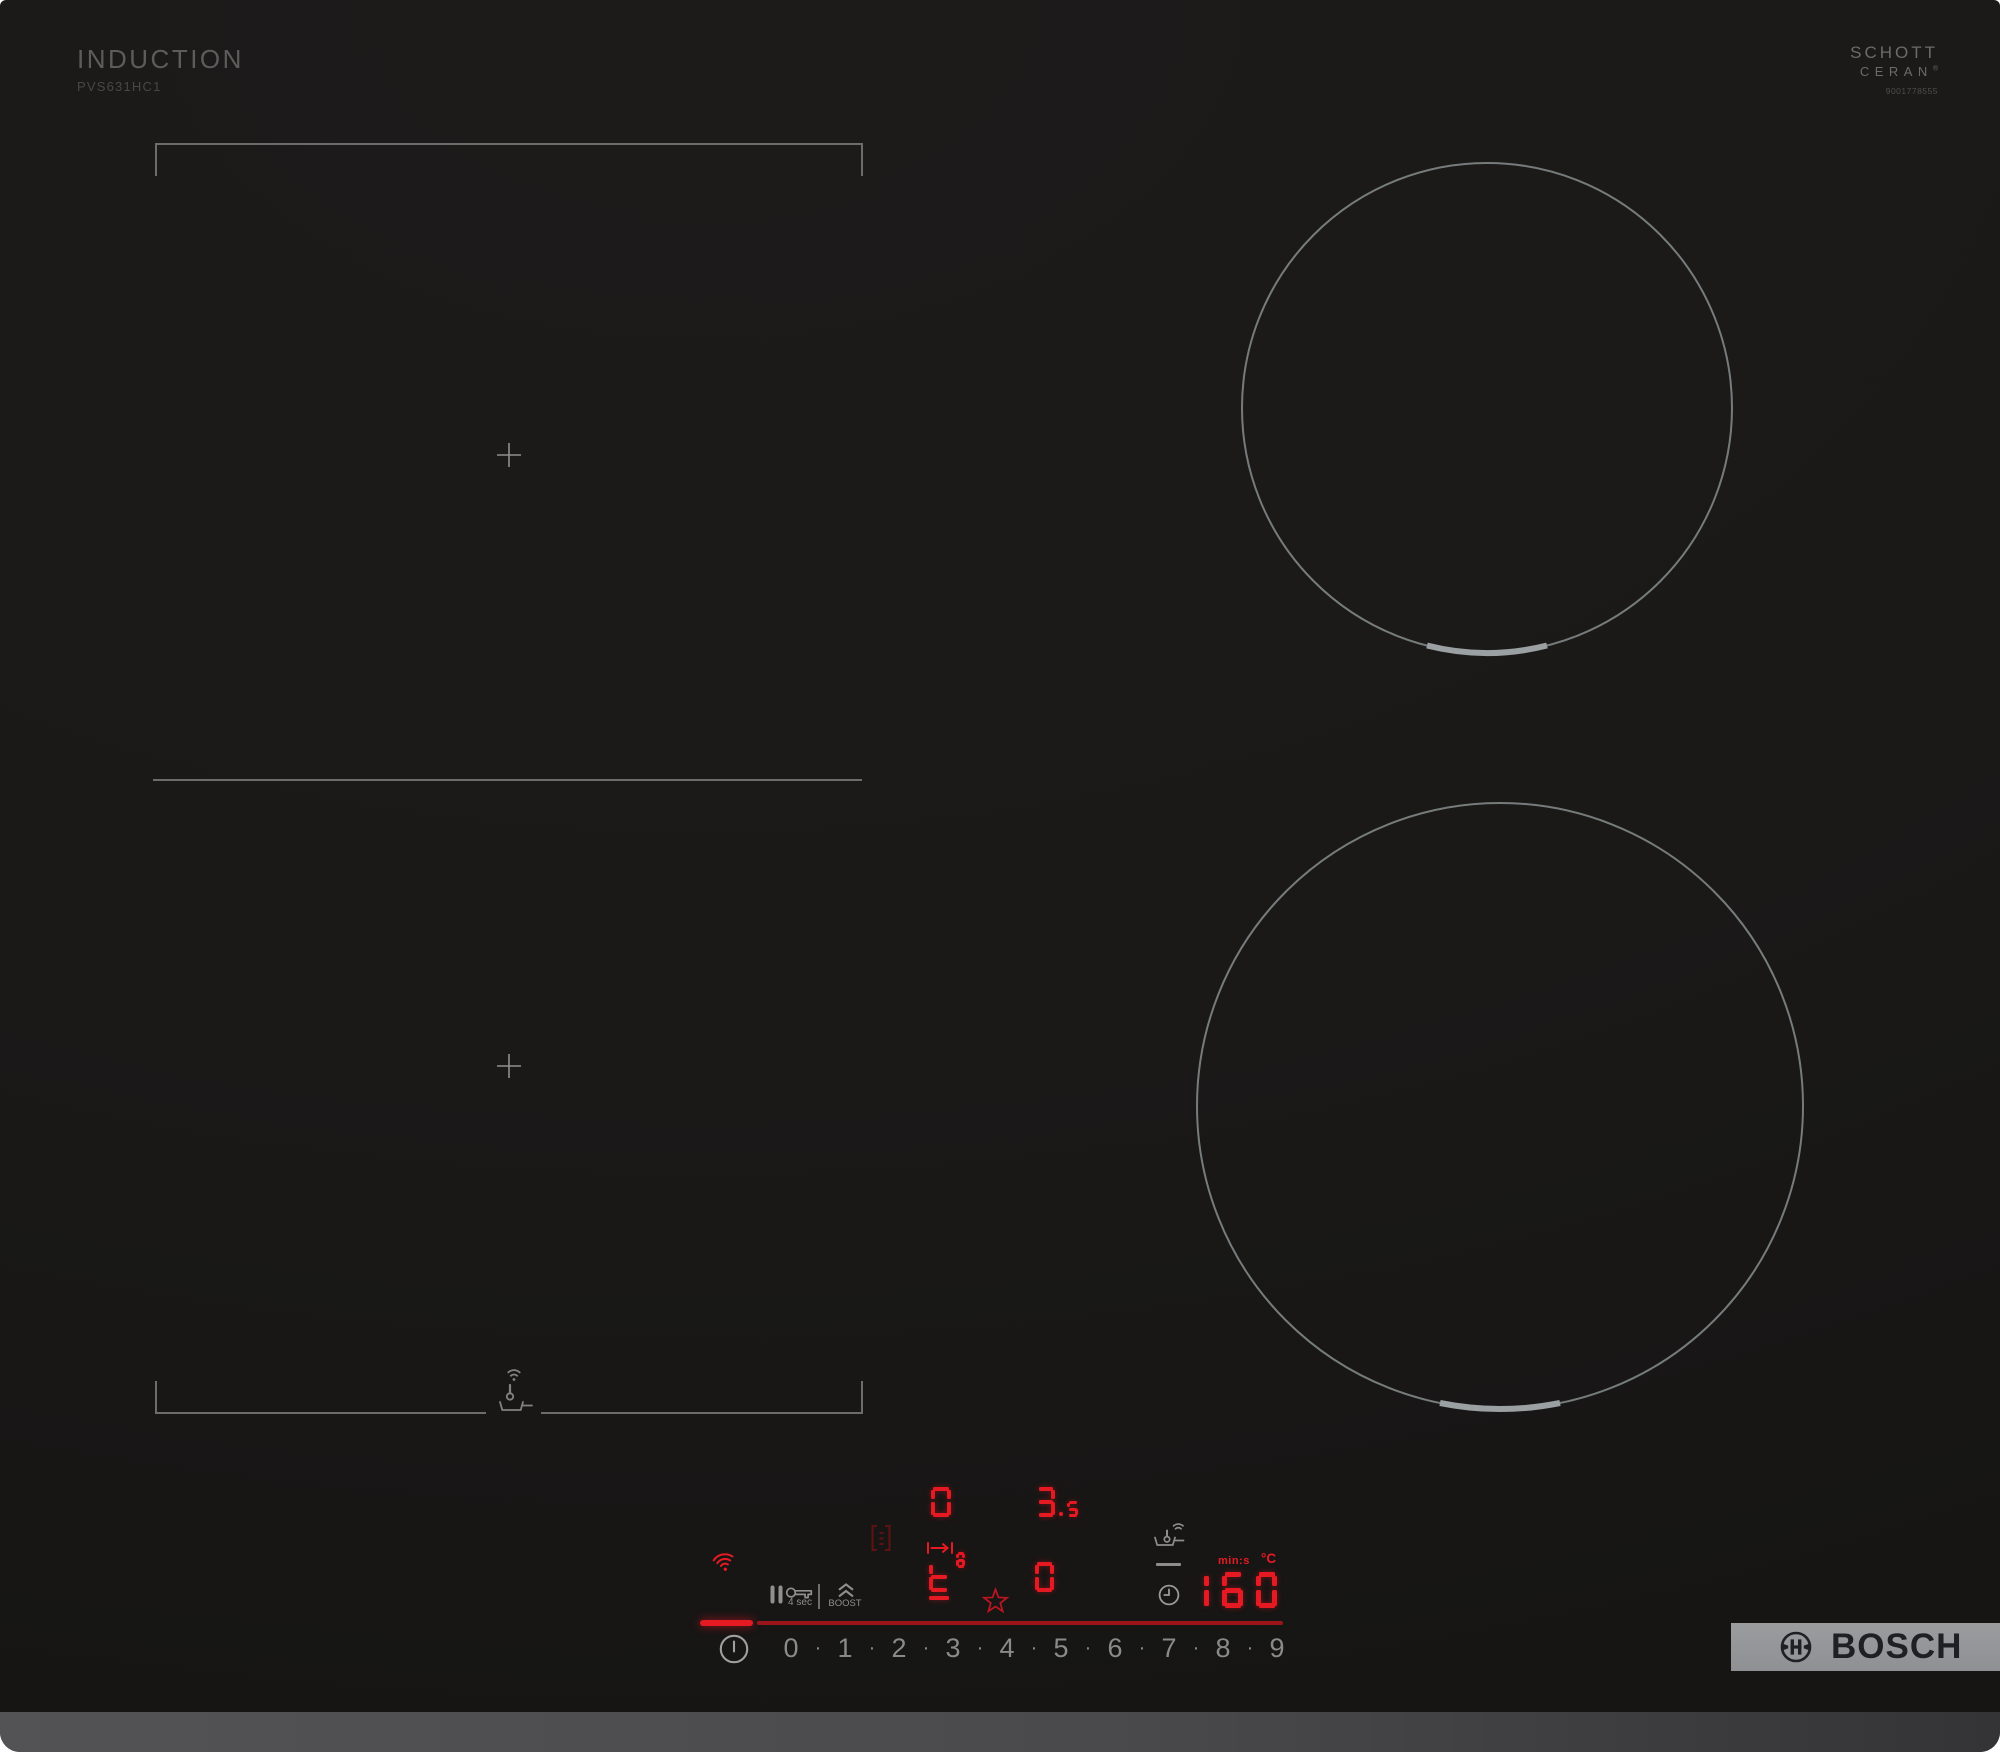 The image size is (2000, 1763). What do you see at coordinates (881, 1538) in the screenshot?
I see `move-brackets-icon` at bounding box center [881, 1538].